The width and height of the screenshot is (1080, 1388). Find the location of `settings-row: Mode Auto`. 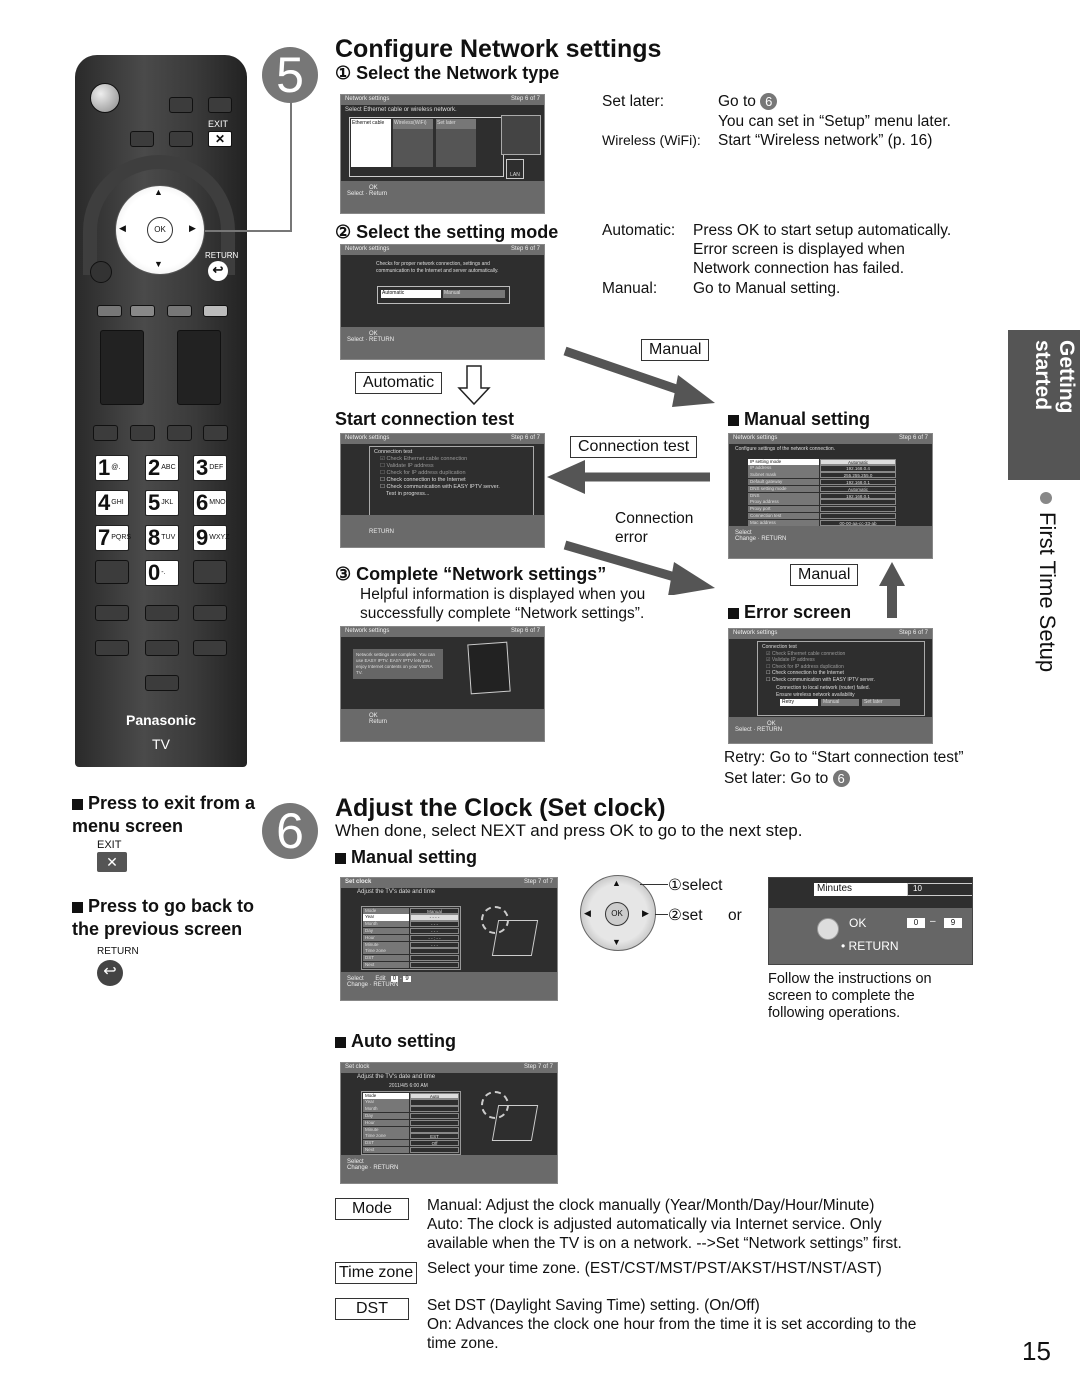

settings-row: Mode Auto is located at coordinates (411, 1095).